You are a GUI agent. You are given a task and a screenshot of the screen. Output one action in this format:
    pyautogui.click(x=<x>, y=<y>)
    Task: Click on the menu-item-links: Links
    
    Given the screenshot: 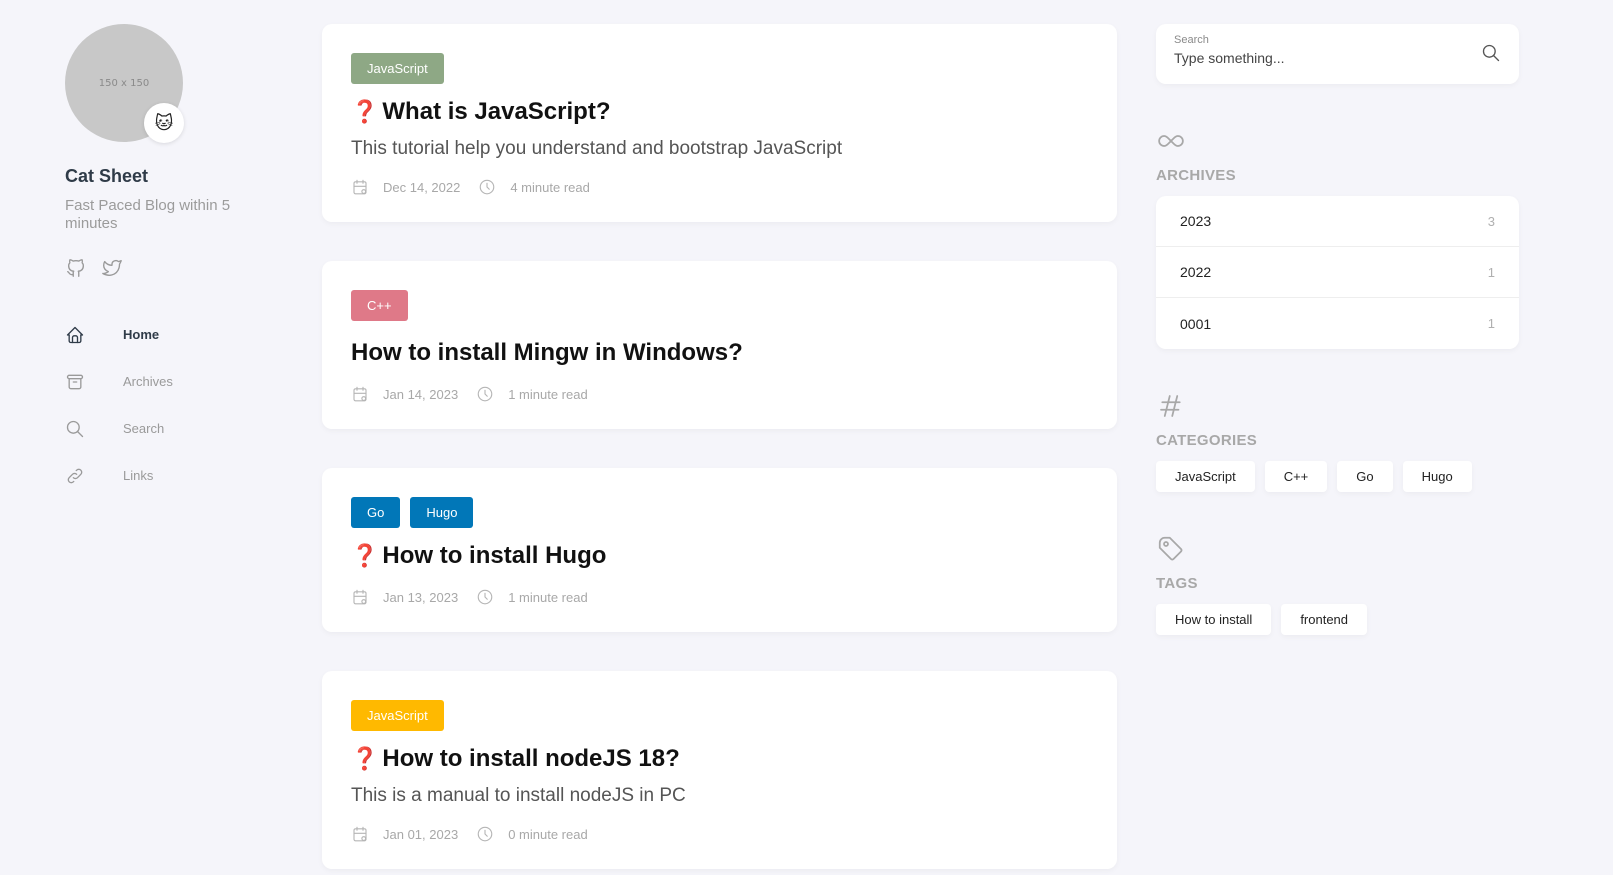 What is the action you would take?
    pyautogui.click(x=165, y=475)
    